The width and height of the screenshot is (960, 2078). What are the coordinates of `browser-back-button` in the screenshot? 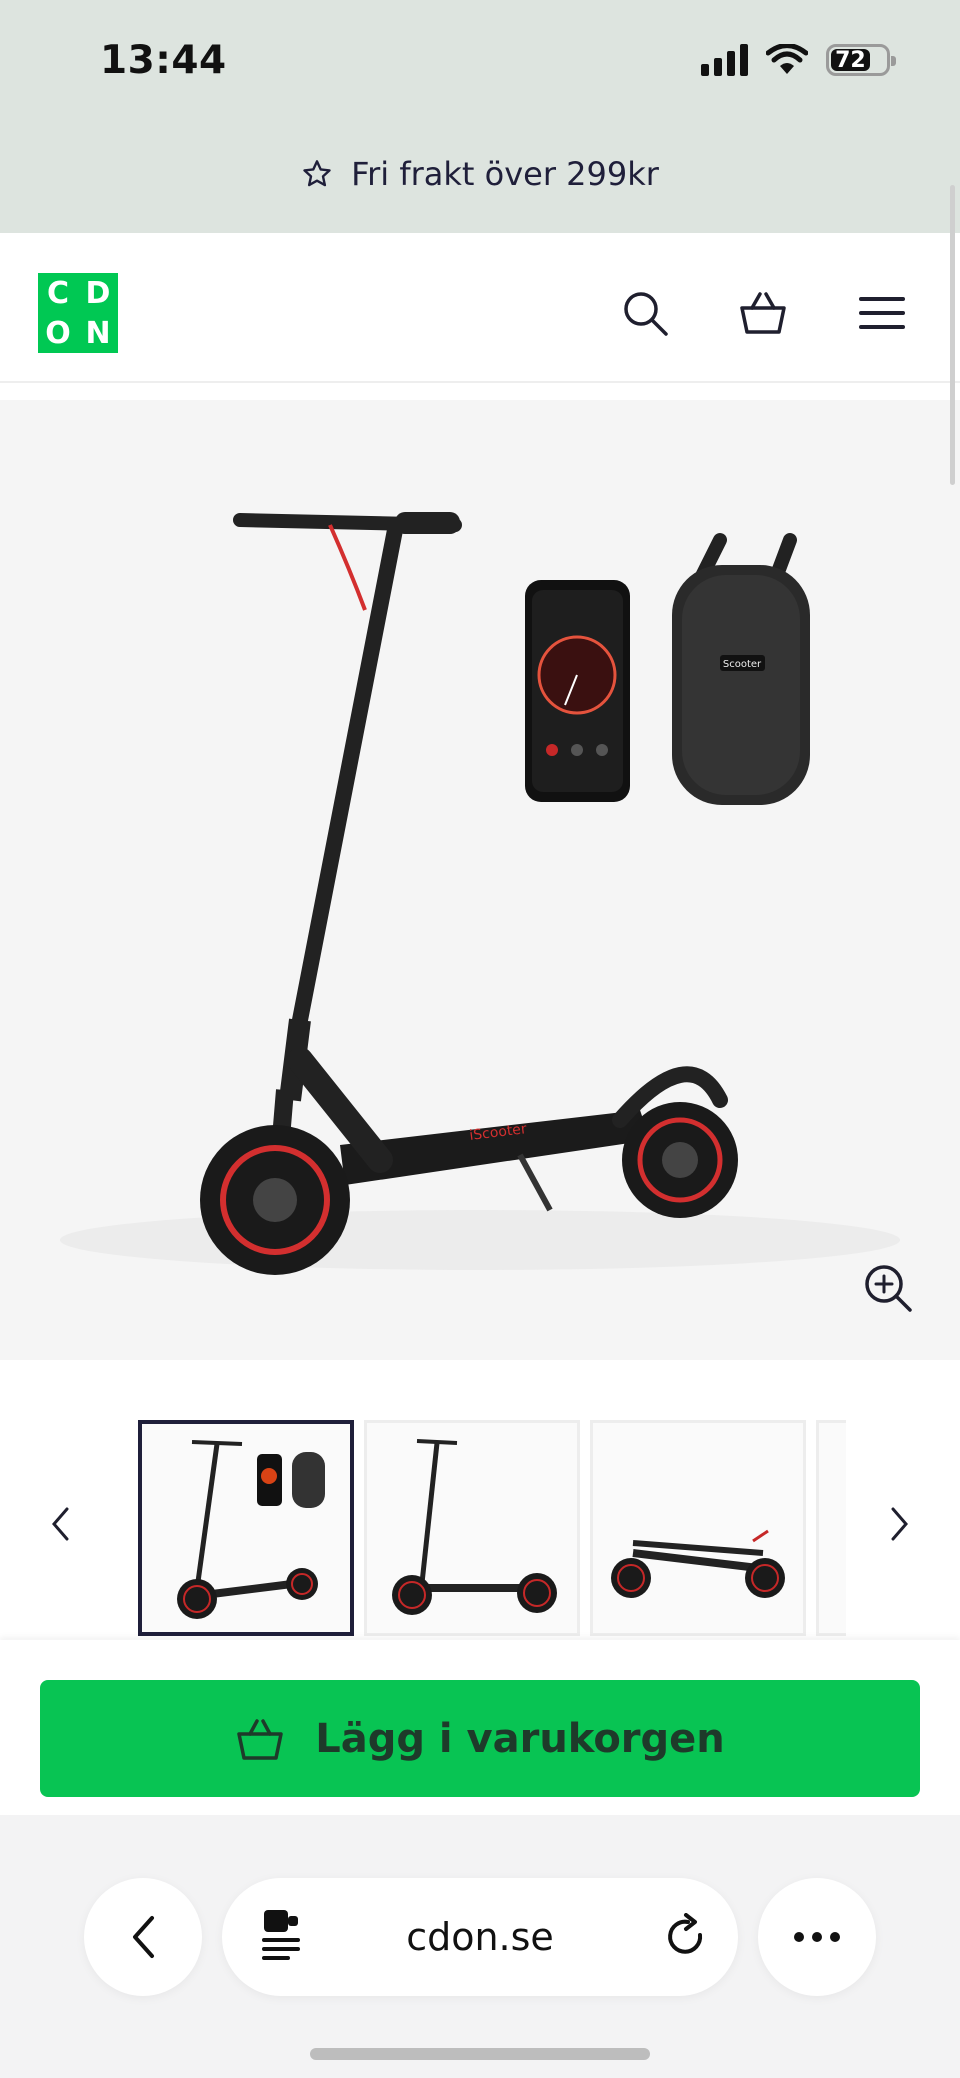 It's located at (143, 1937).